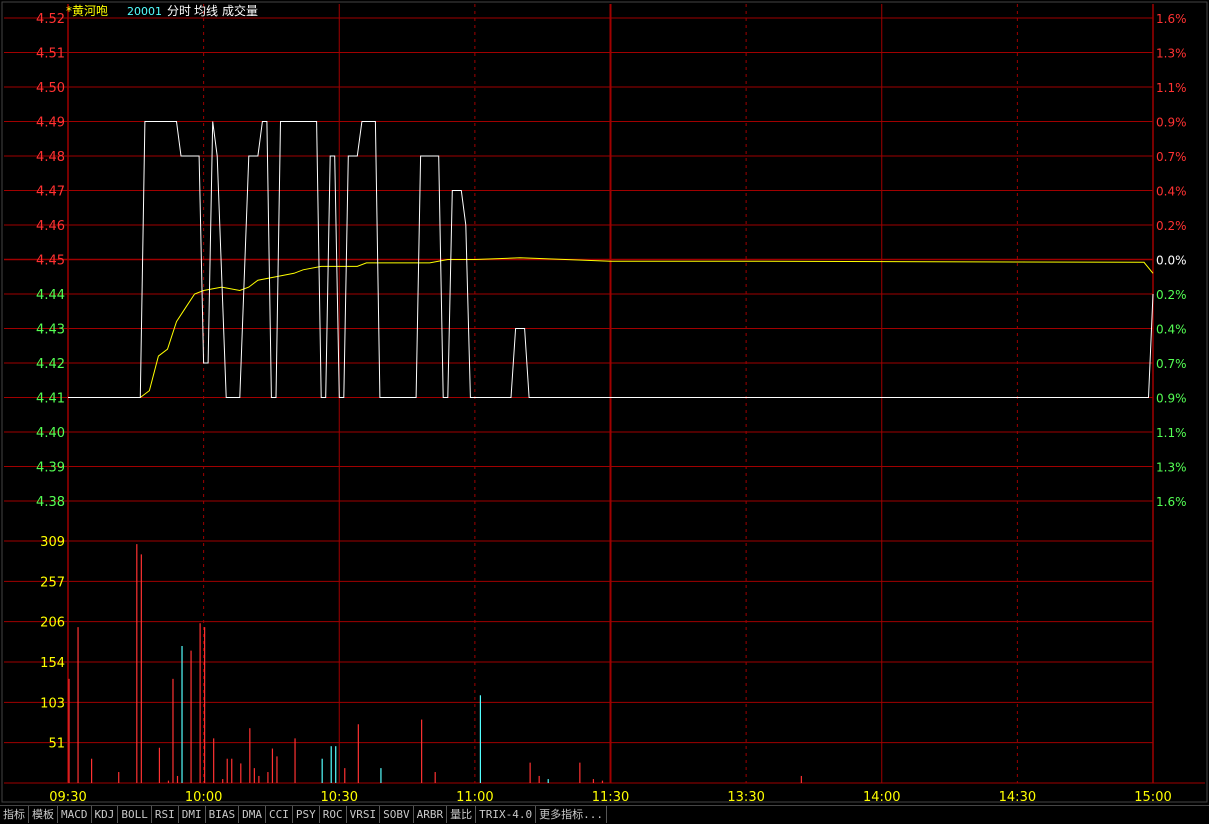  I want to click on price-tick-label: 4.48, so click(50, 157).